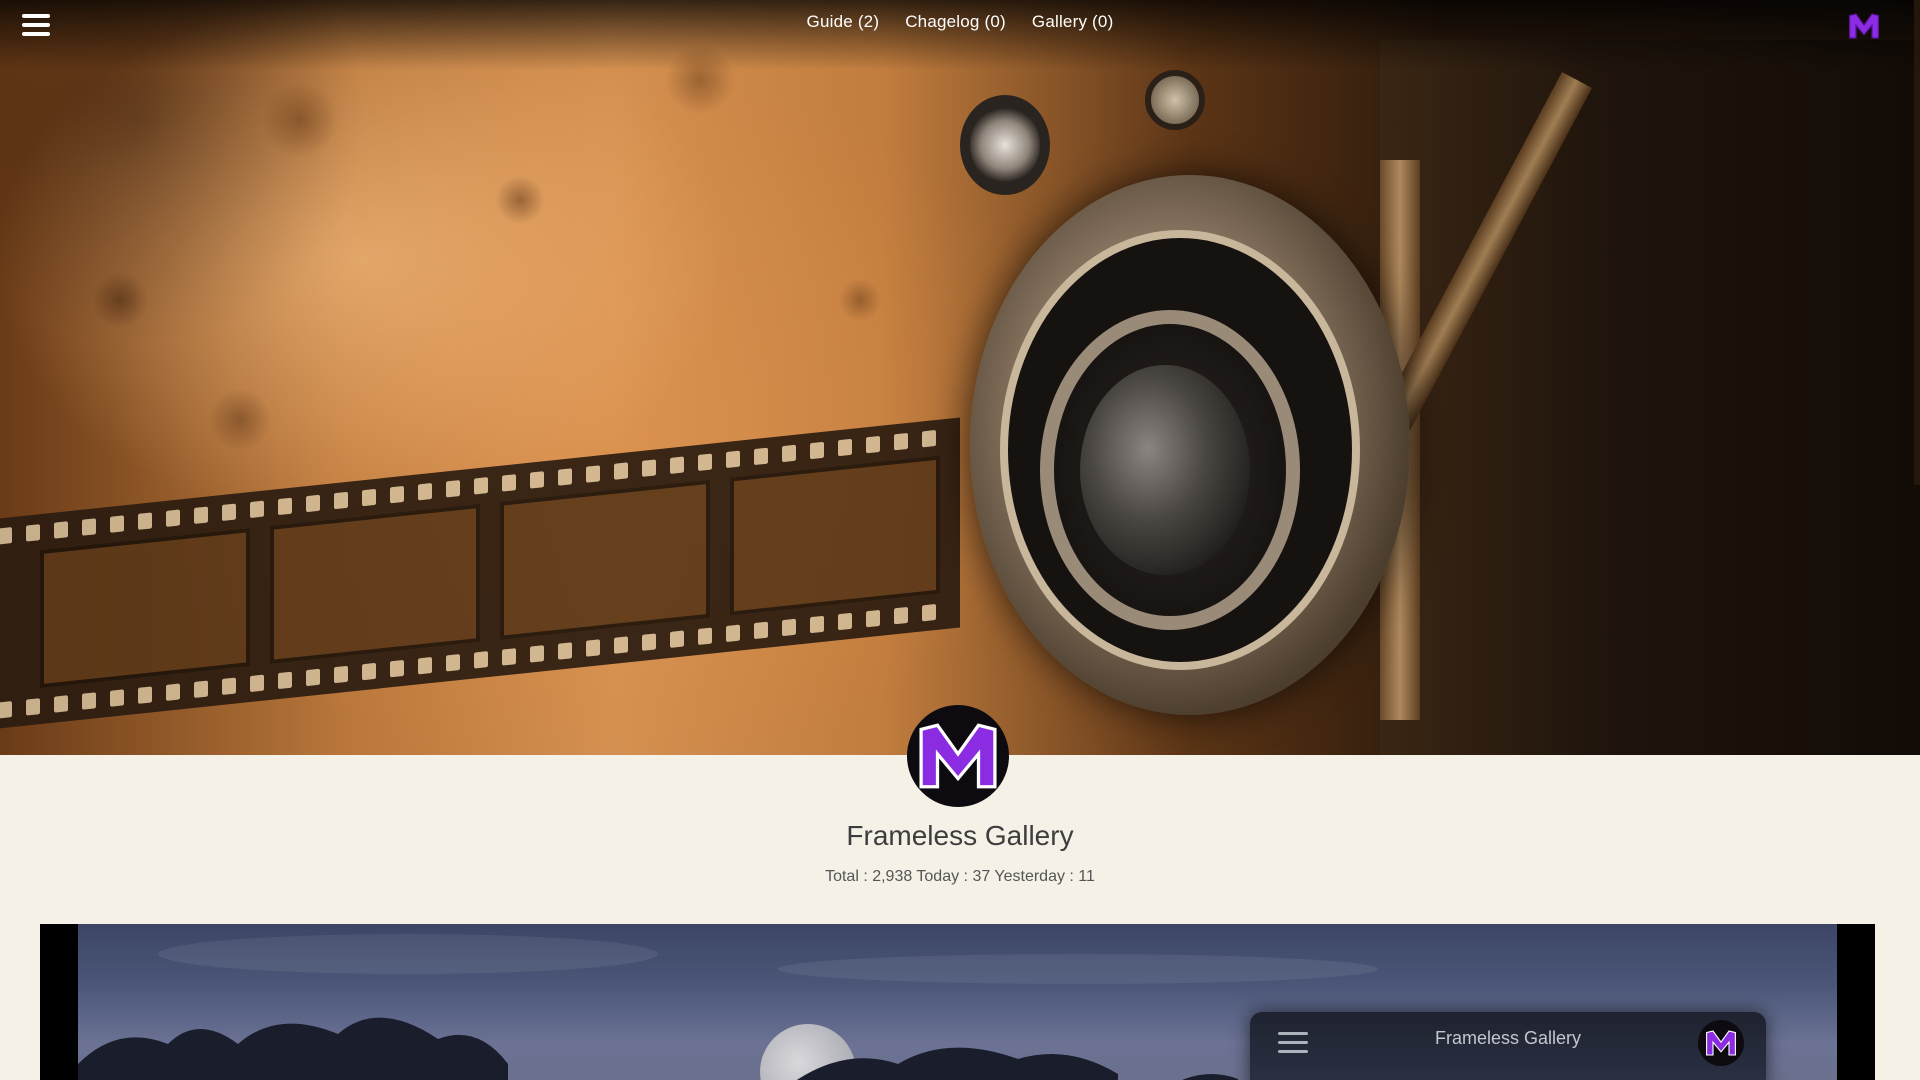  I want to click on visitor-stats: Total : 2,938 Today : 37 Yesterday : 11, so click(960, 876).